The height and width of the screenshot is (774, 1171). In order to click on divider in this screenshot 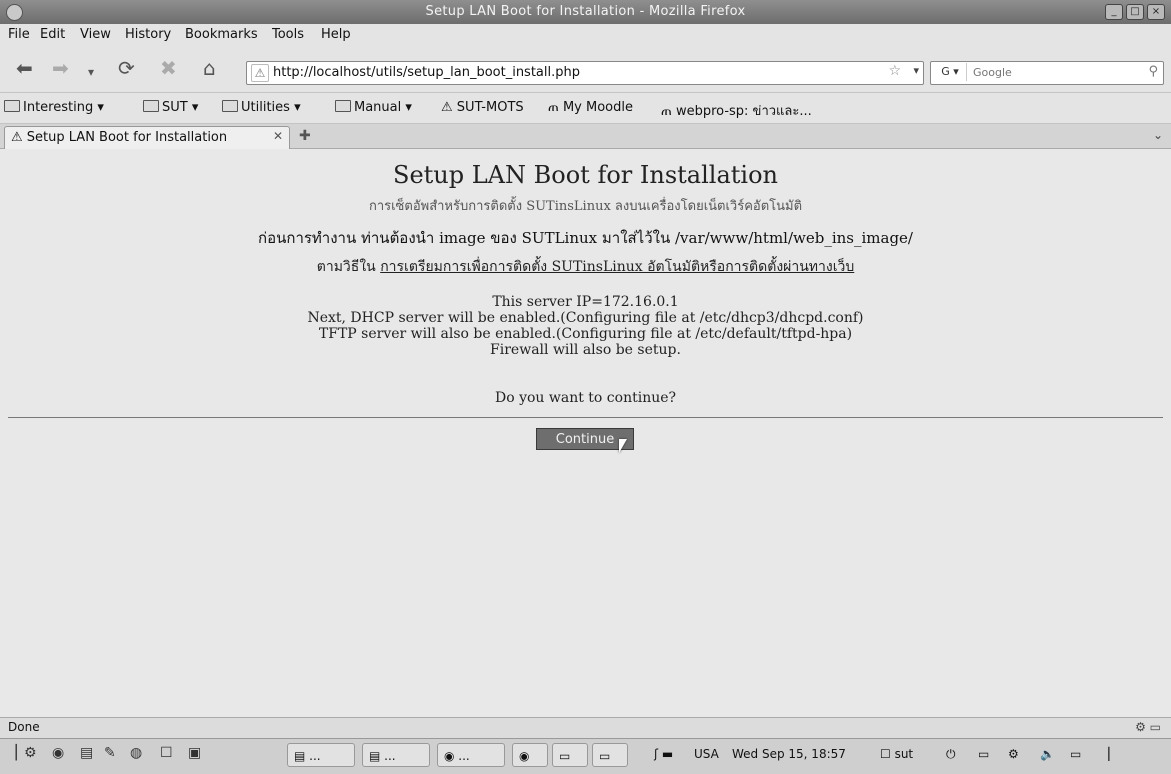, I will do `click(585, 417)`.